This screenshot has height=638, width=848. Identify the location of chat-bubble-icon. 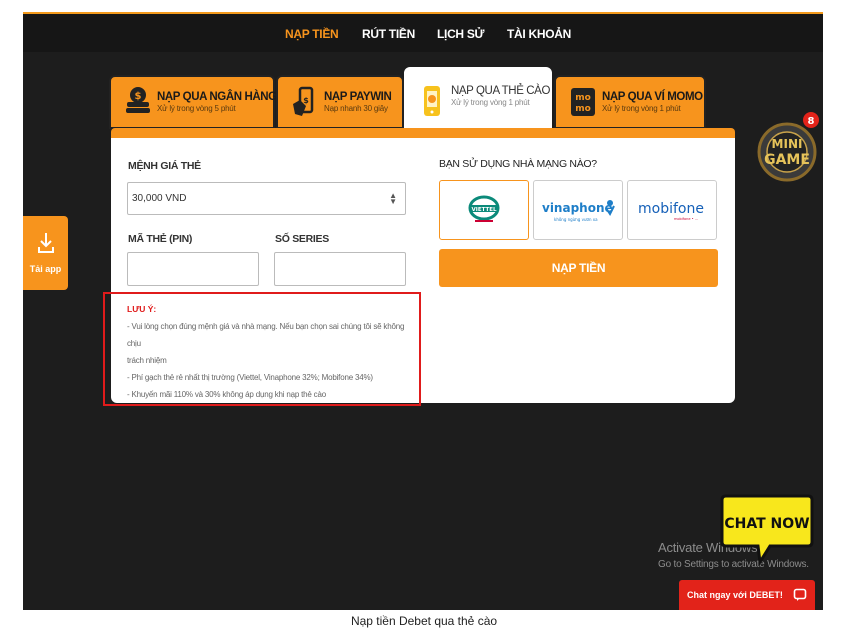
(800, 594).